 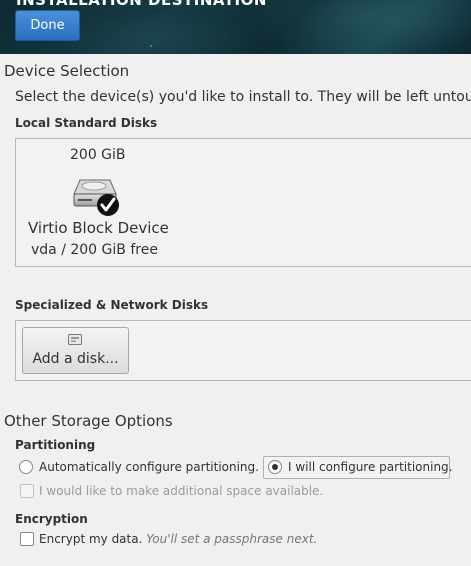 I want to click on auto-partition-radio, so click(x=26, y=467).